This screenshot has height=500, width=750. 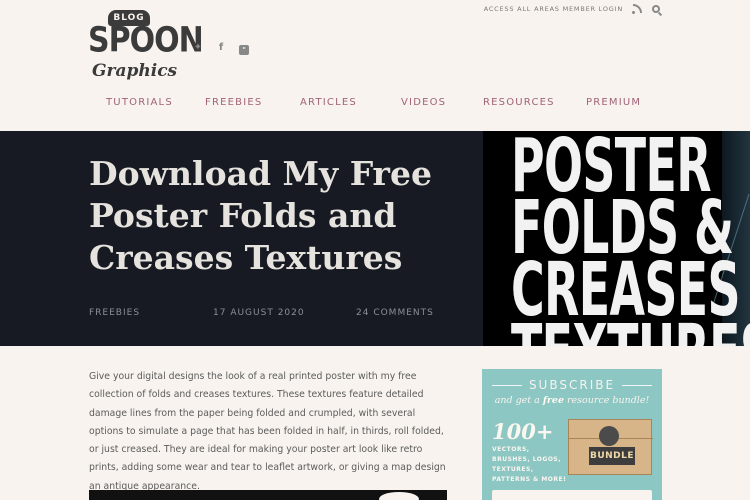 I want to click on youtube-icon, so click(x=244, y=50).